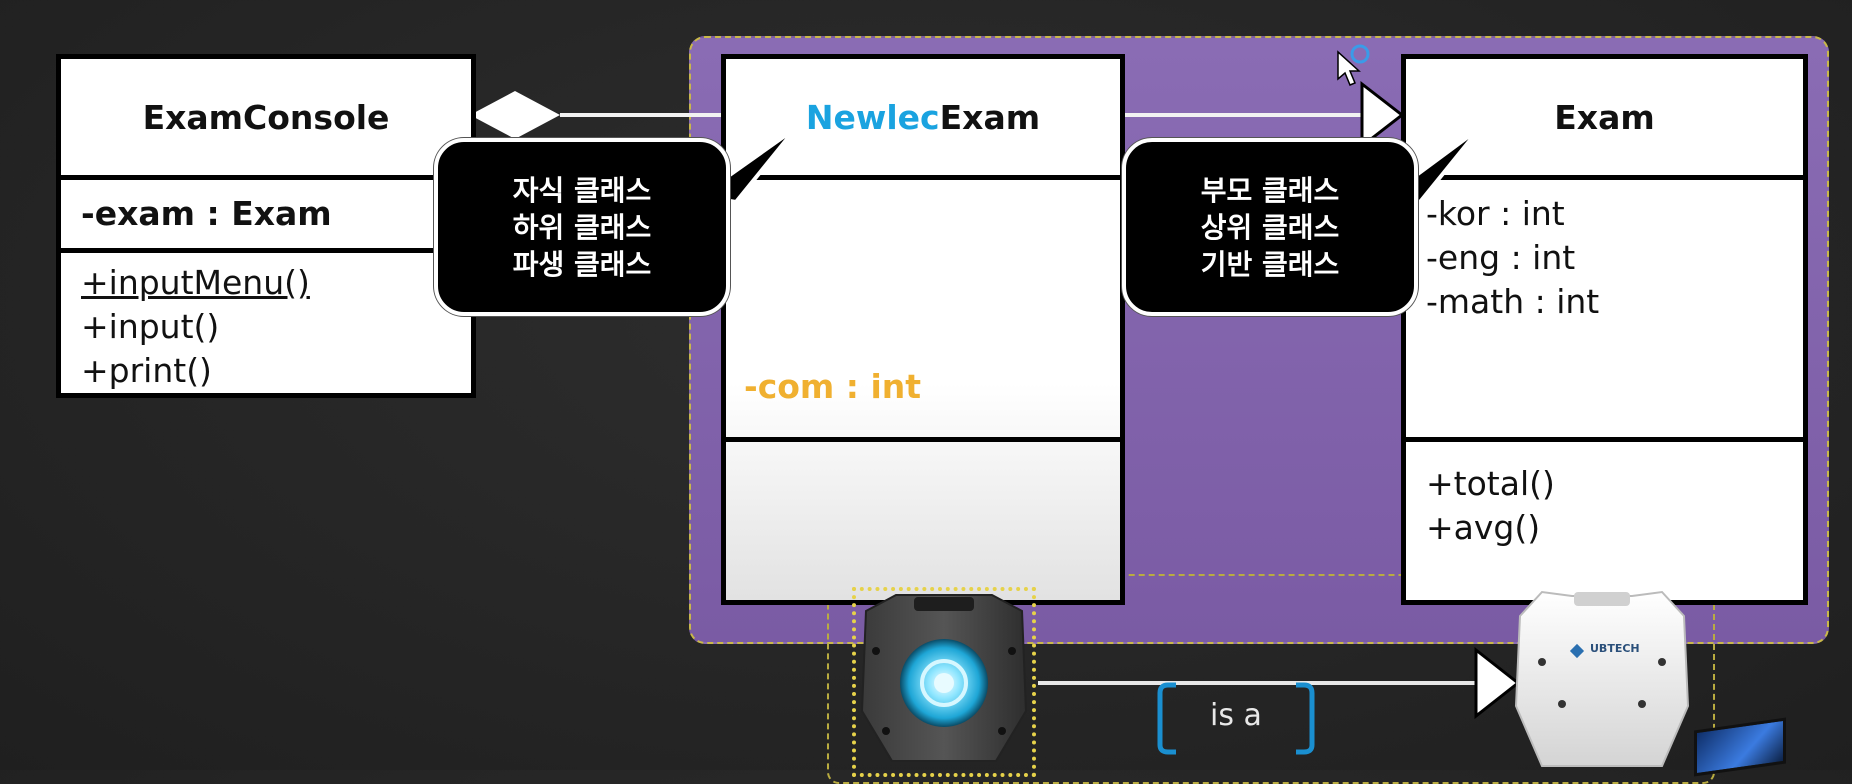 This screenshot has height=784, width=1852. I want to click on is-a-label: is a, so click(1236, 715).